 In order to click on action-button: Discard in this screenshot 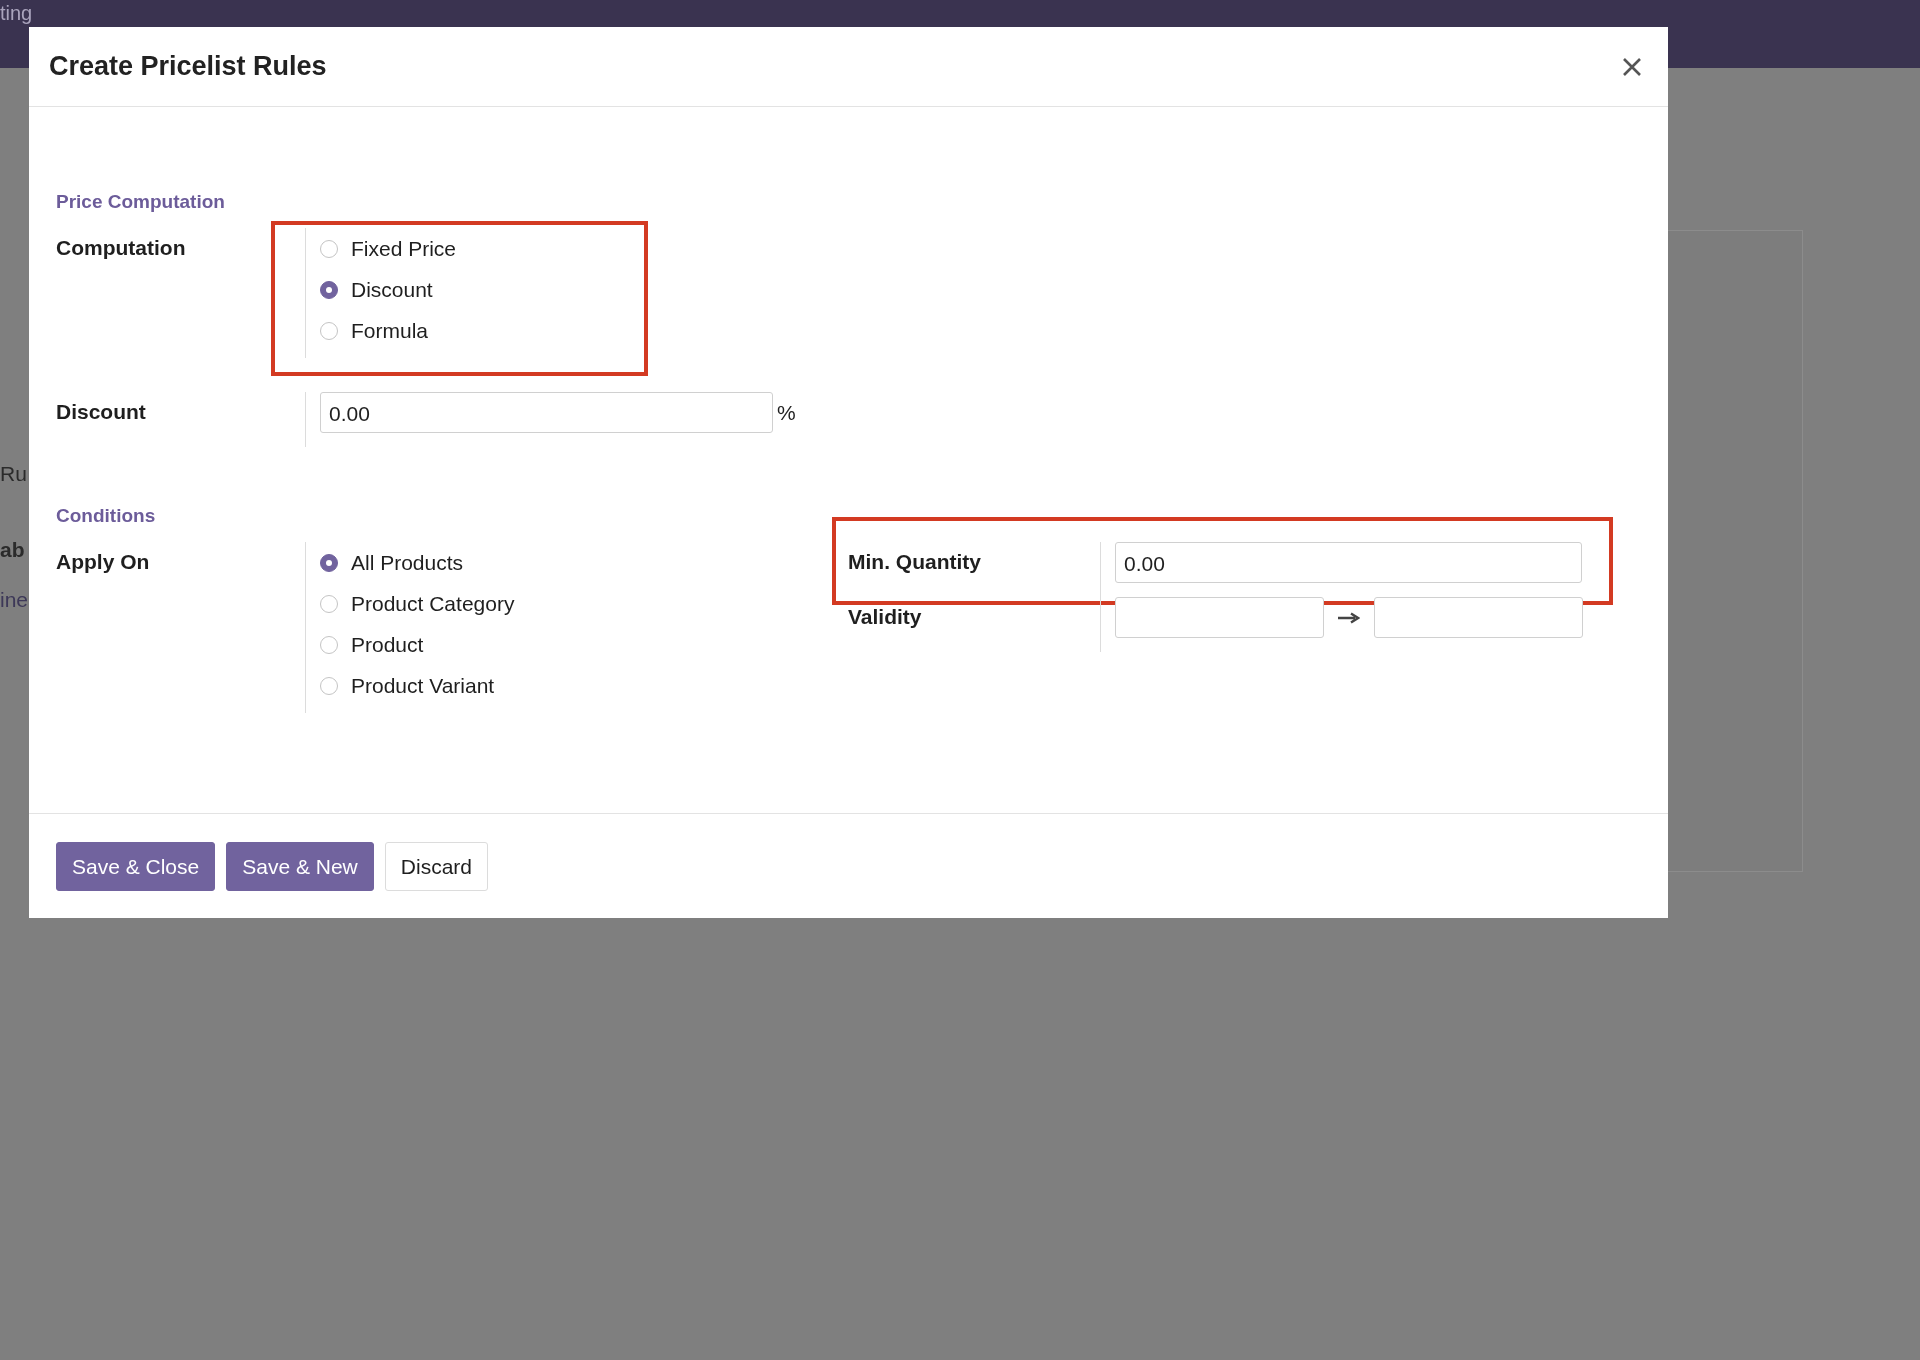, I will do `click(436, 866)`.